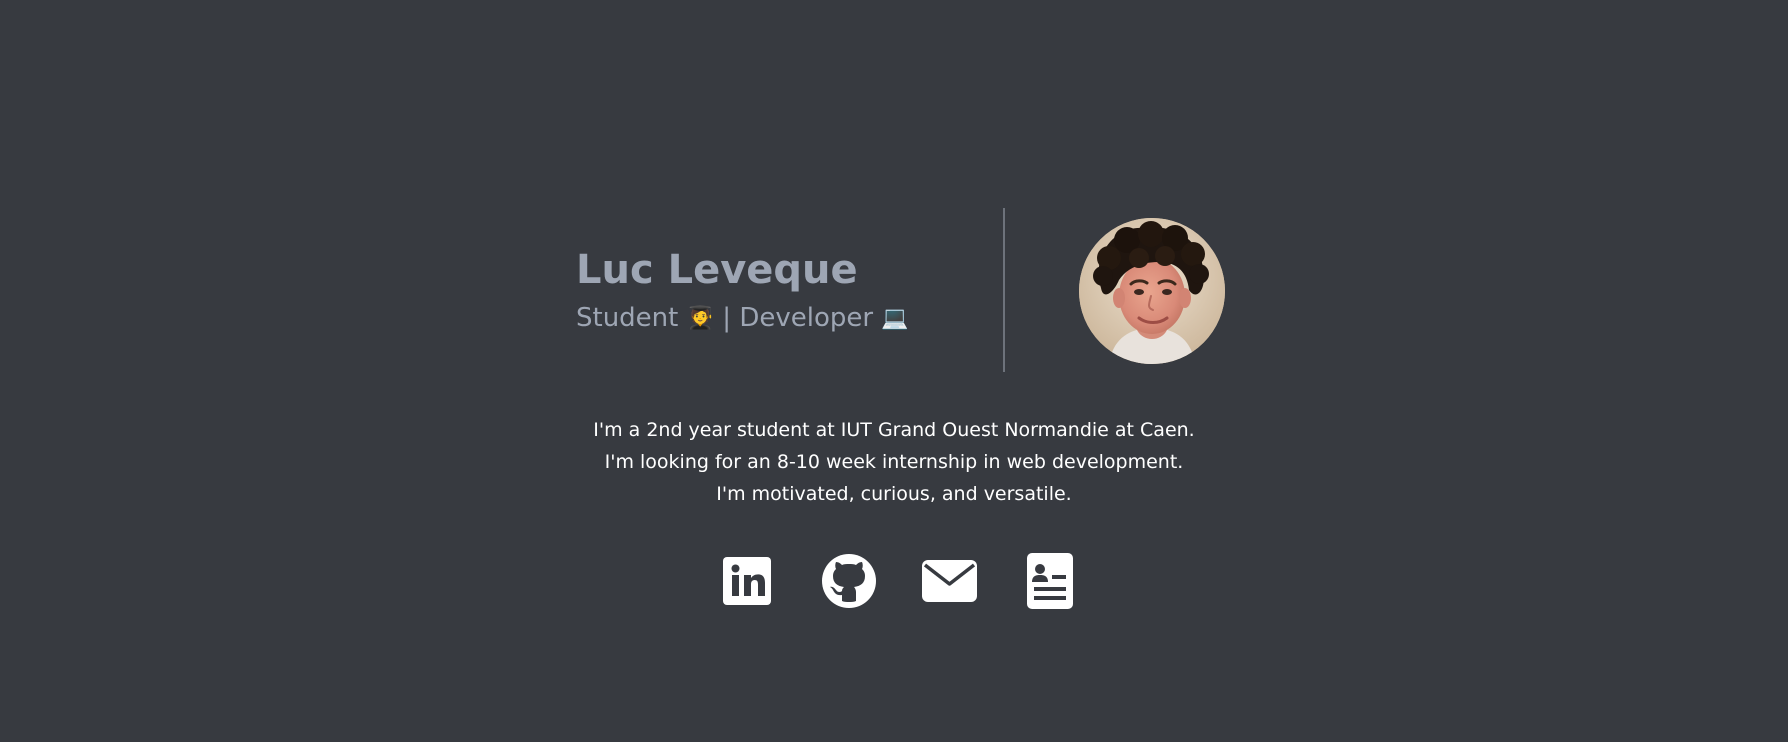 The height and width of the screenshot is (742, 1788). I want to click on laptop-emoji-icon: 💻, so click(895, 318).